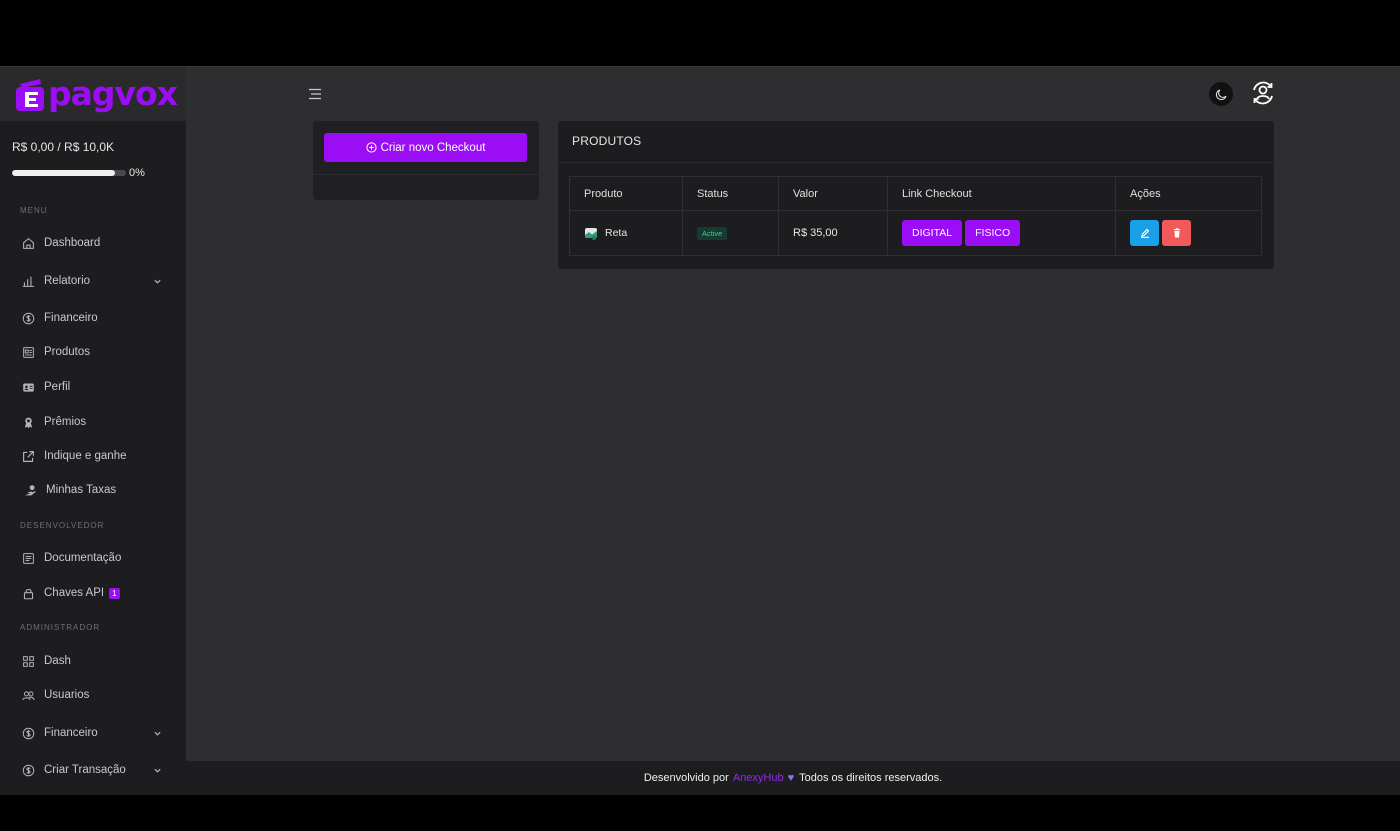  What do you see at coordinates (63, 147) in the screenshot?
I see `balance-text: R$ 0,00 / R$ 10,0K` at bounding box center [63, 147].